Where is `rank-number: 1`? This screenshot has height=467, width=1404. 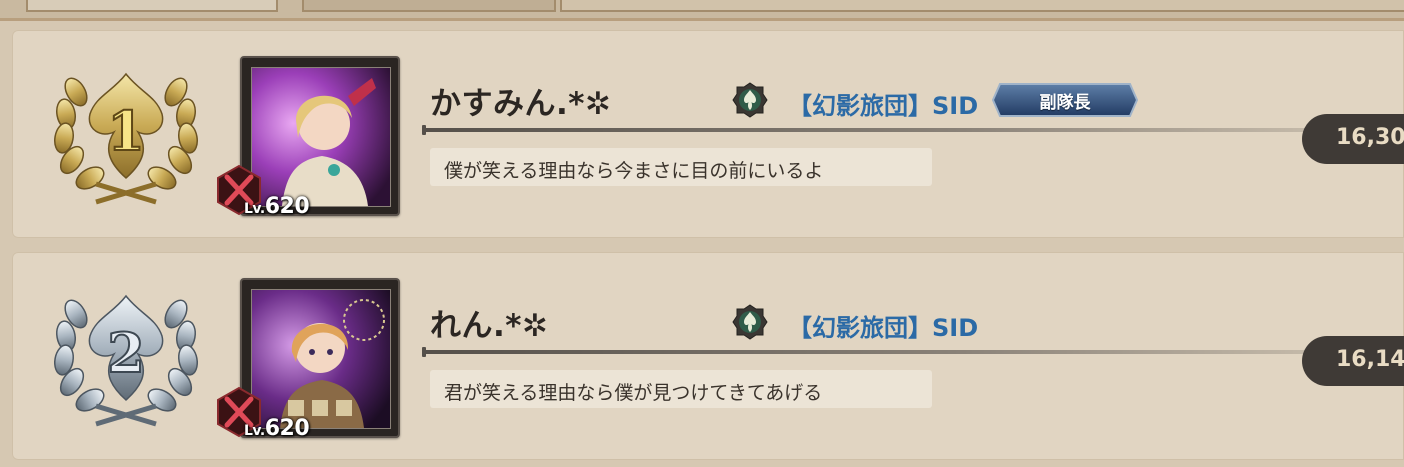 rank-number: 1 is located at coordinates (126, 131).